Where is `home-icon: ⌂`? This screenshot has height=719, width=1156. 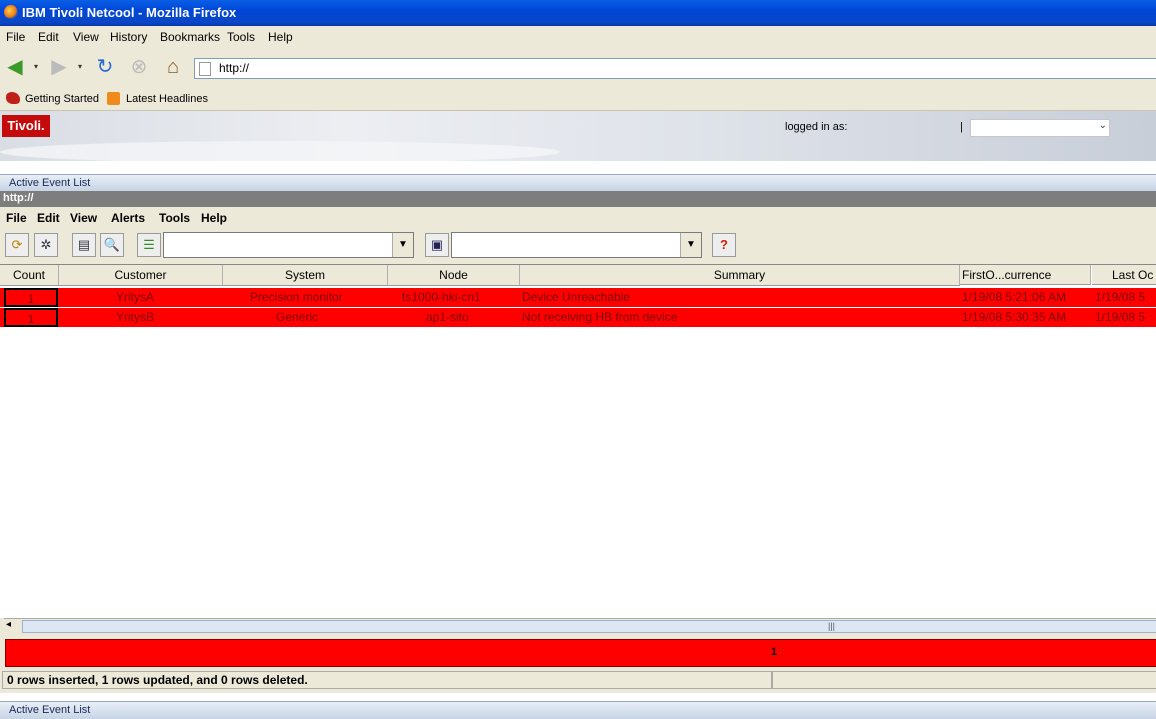 home-icon: ⌂ is located at coordinates (173, 67).